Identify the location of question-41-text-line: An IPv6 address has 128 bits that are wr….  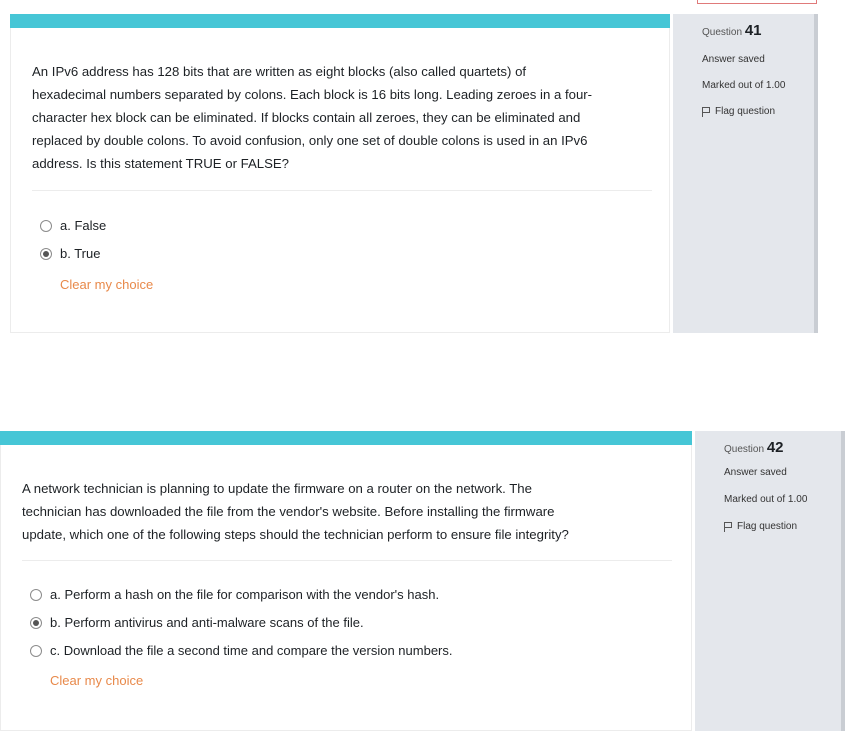
(279, 71).